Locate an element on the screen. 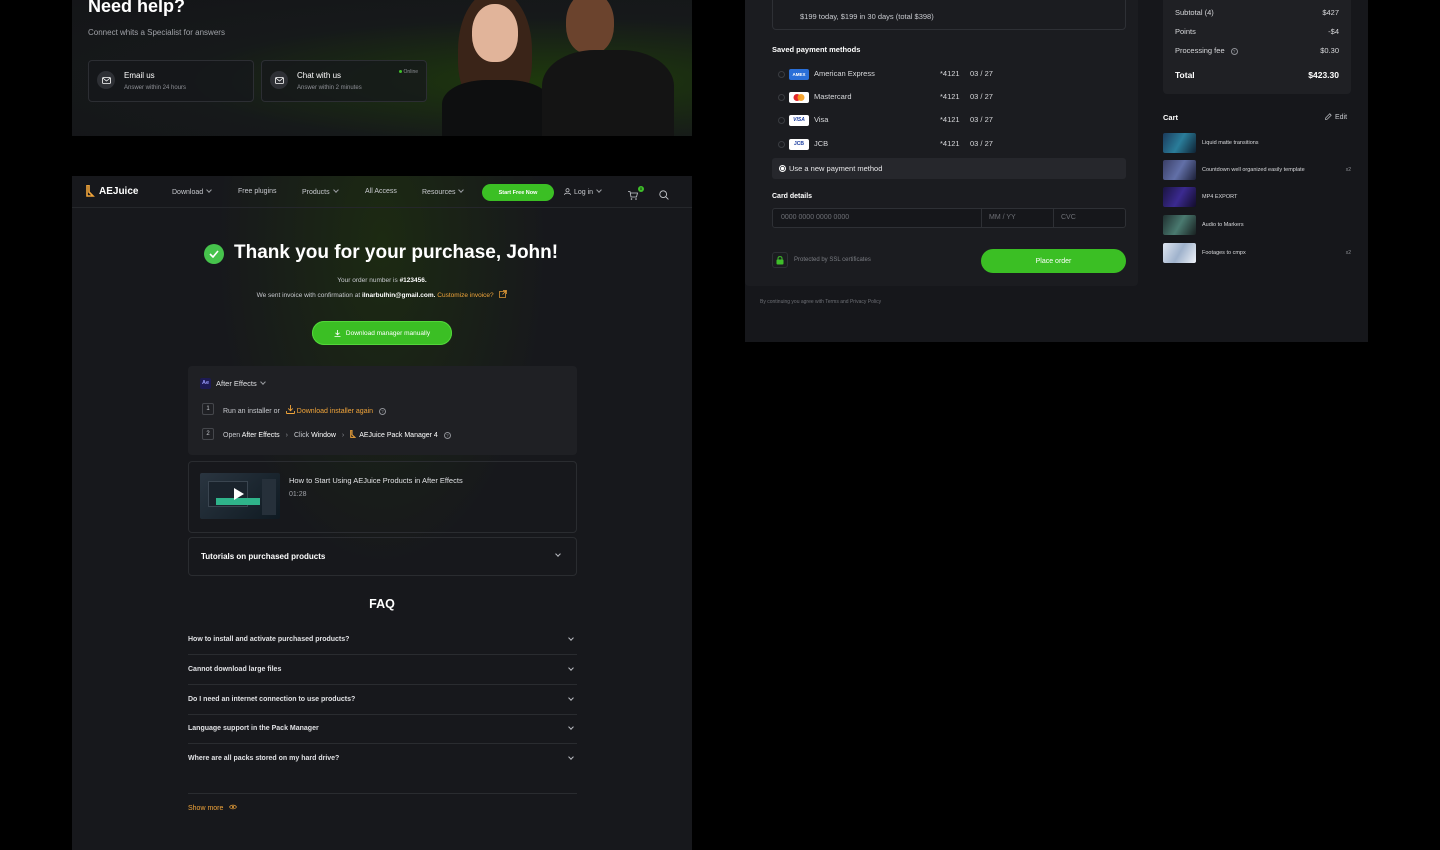 The height and width of the screenshot is (850, 1440). nav-resources: Resources is located at coordinates (443, 191).